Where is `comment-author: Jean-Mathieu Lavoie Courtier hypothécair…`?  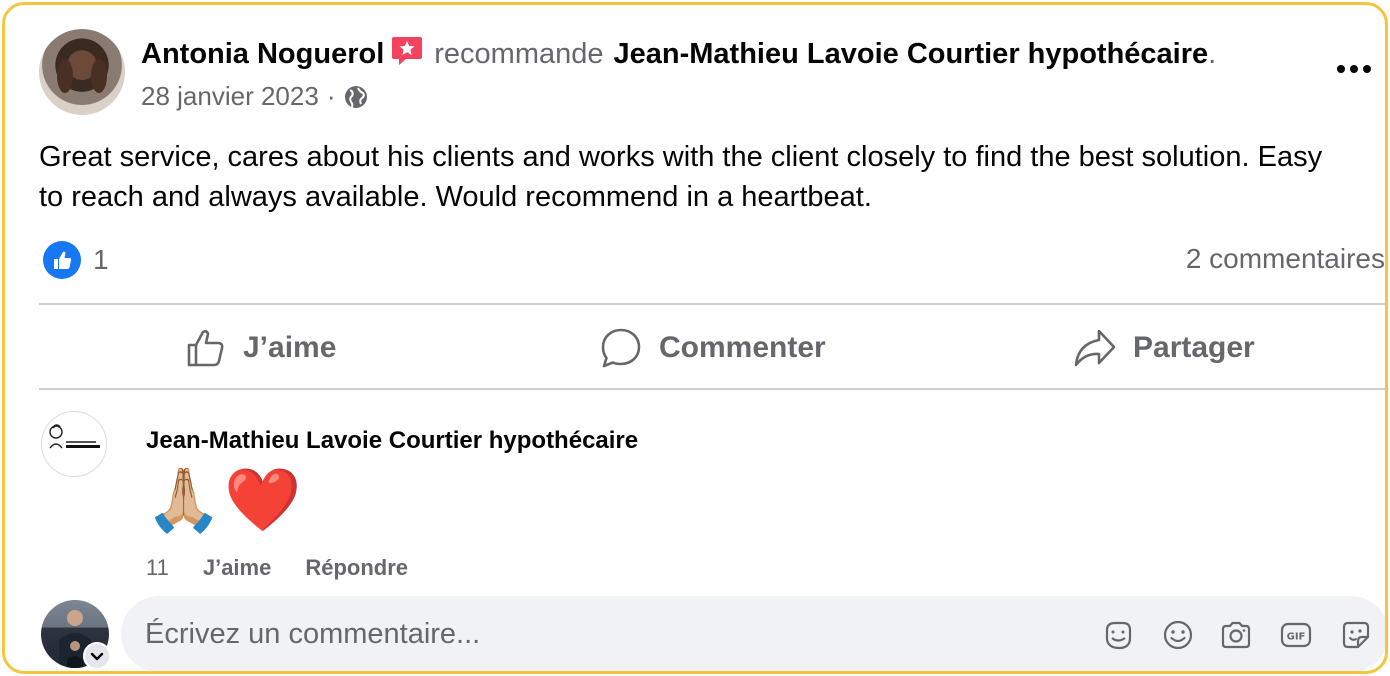
comment-author: Jean-Mathieu Lavoie Courtier hypothécair… is located at coordinates (392, 441).